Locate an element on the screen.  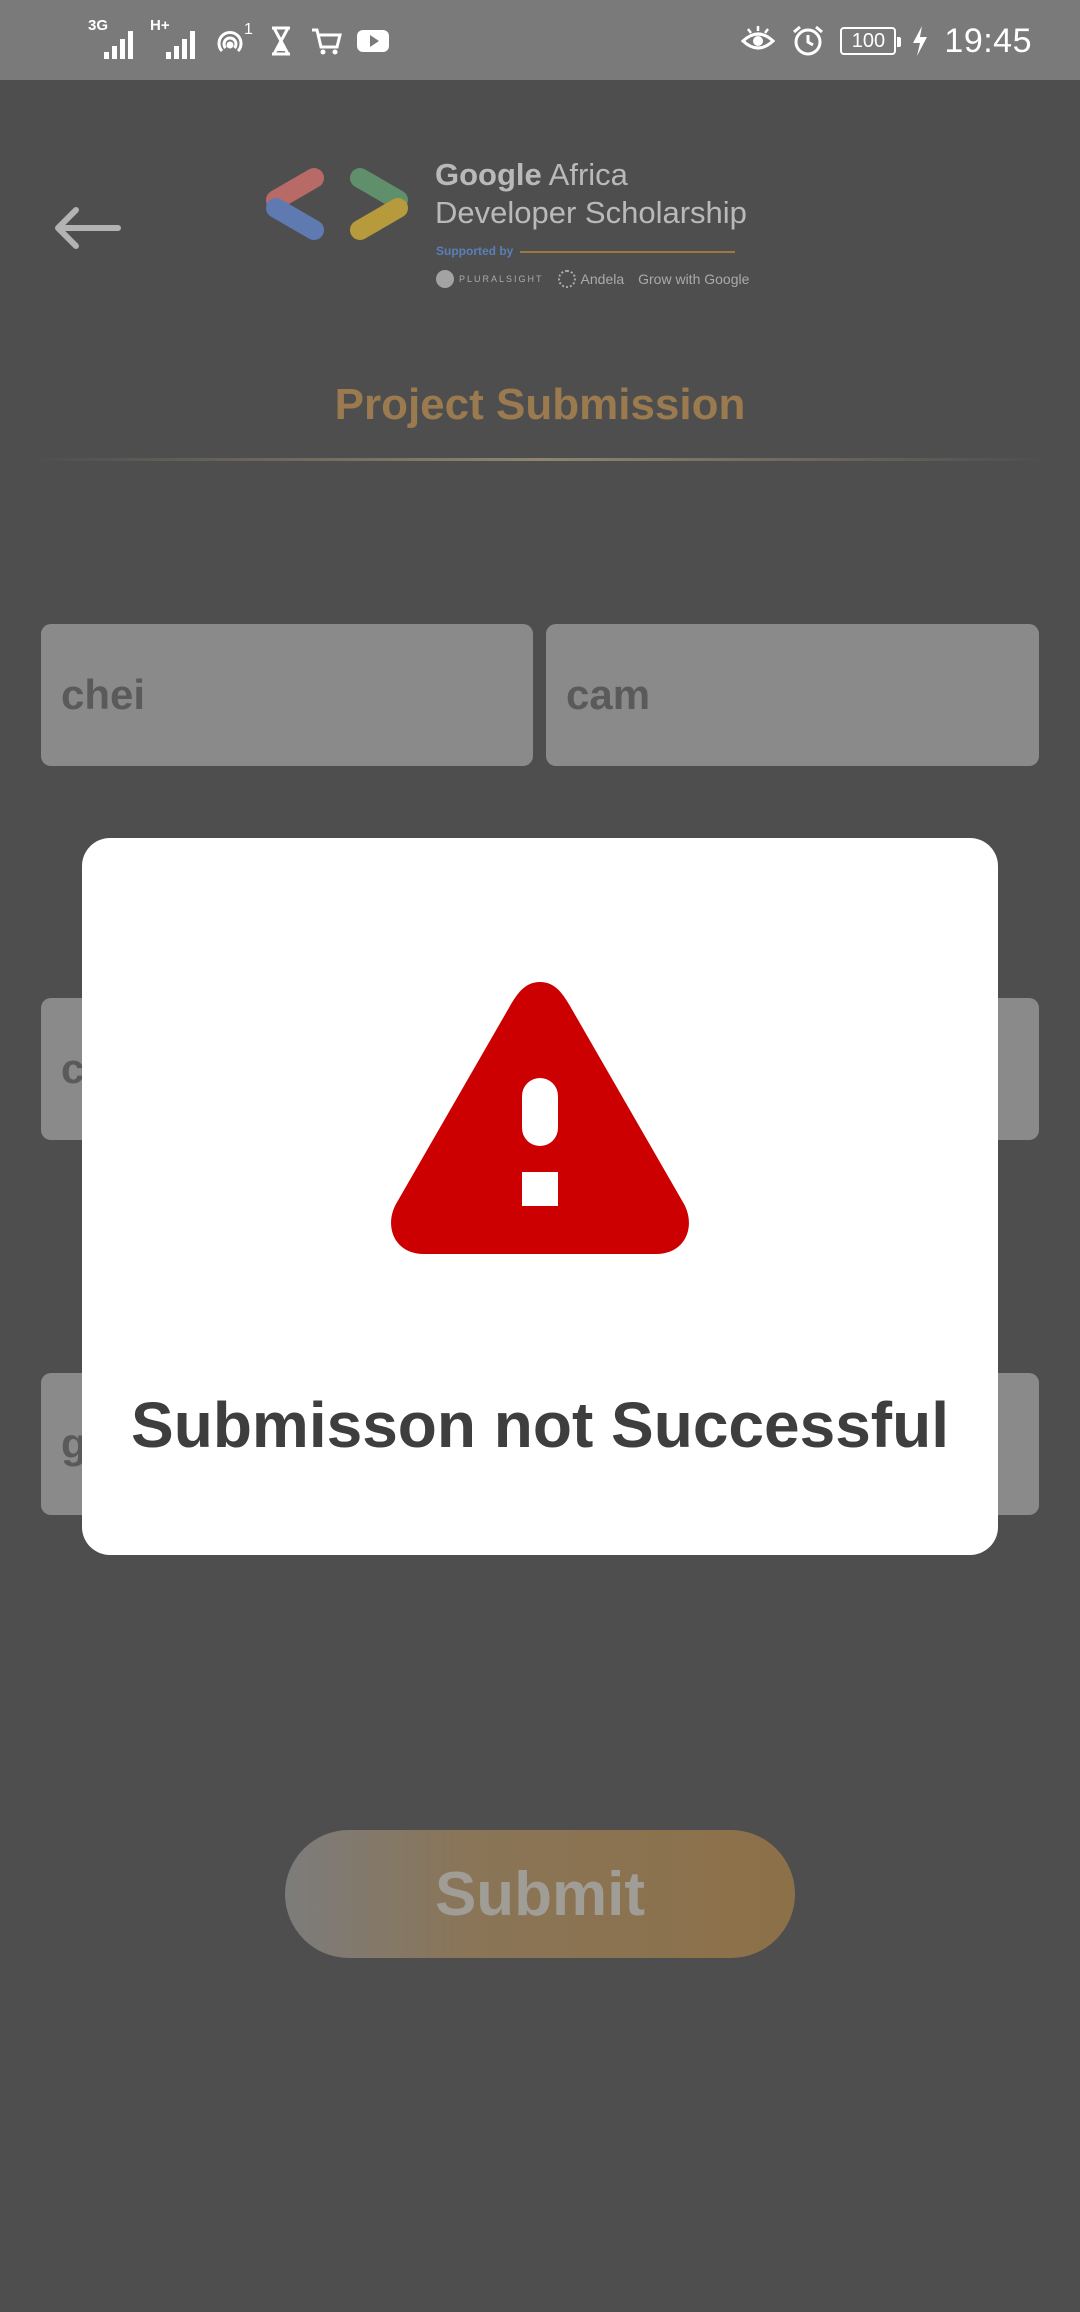
clock: 19:45 is located at coordinates (988, 40).